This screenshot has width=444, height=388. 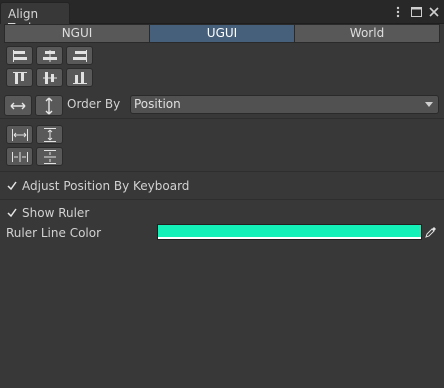 I want to click on vertical-order-icon, so click(x=49, y=105).